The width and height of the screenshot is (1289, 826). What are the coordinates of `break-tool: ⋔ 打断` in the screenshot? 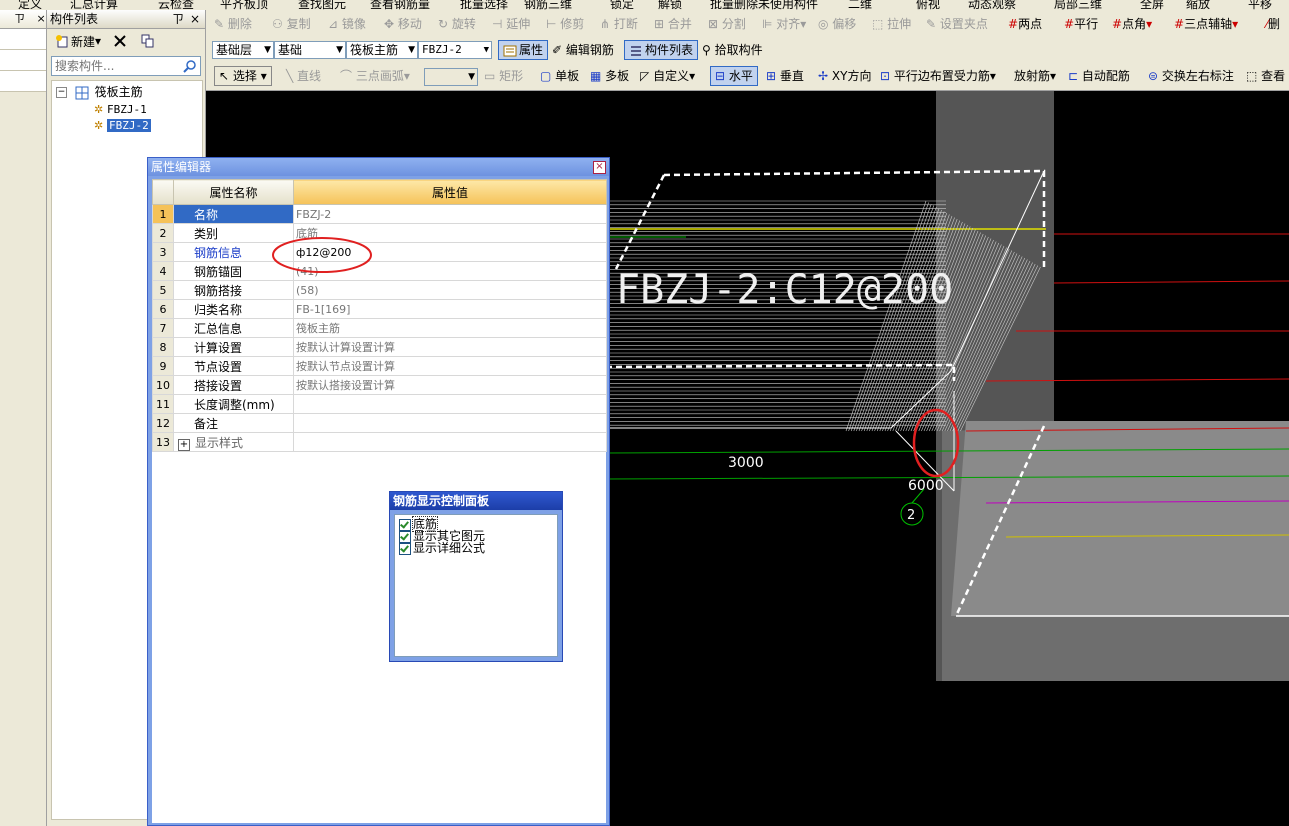 It's located at (619, 24).